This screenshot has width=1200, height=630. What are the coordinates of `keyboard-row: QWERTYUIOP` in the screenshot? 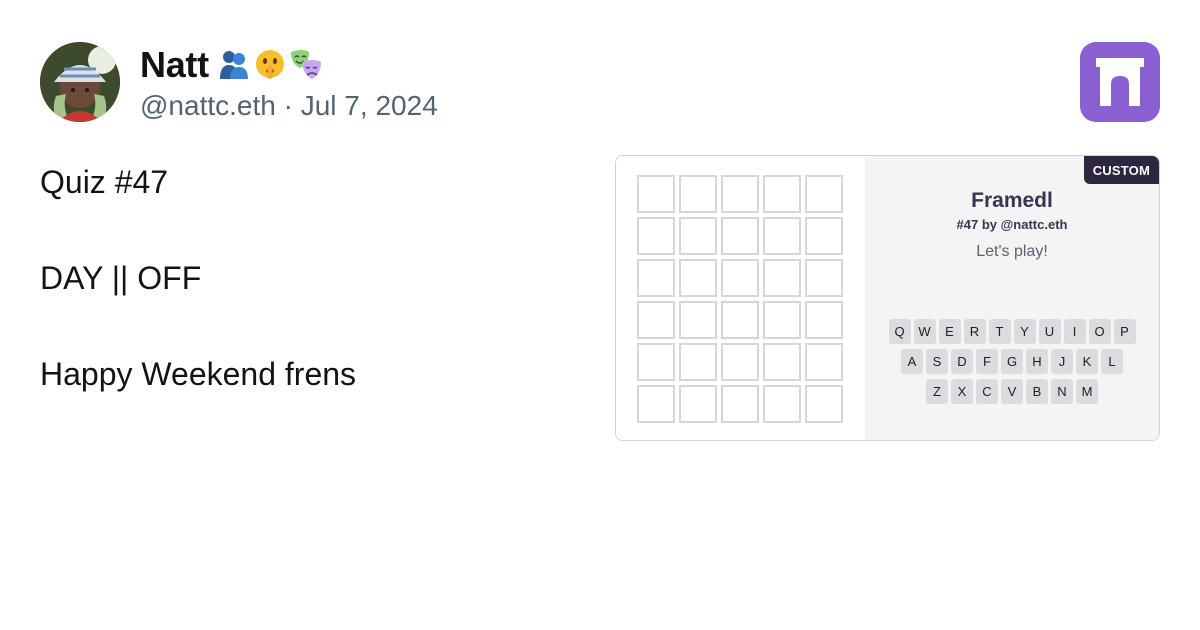 It's located at (1012, 331).